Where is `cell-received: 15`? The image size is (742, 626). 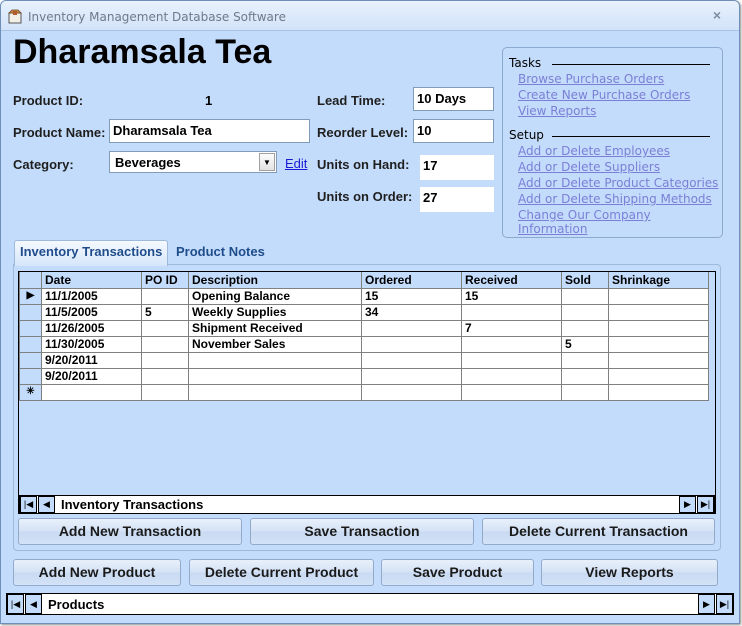
cell-received: 15 is located at coordinates (511, 296).